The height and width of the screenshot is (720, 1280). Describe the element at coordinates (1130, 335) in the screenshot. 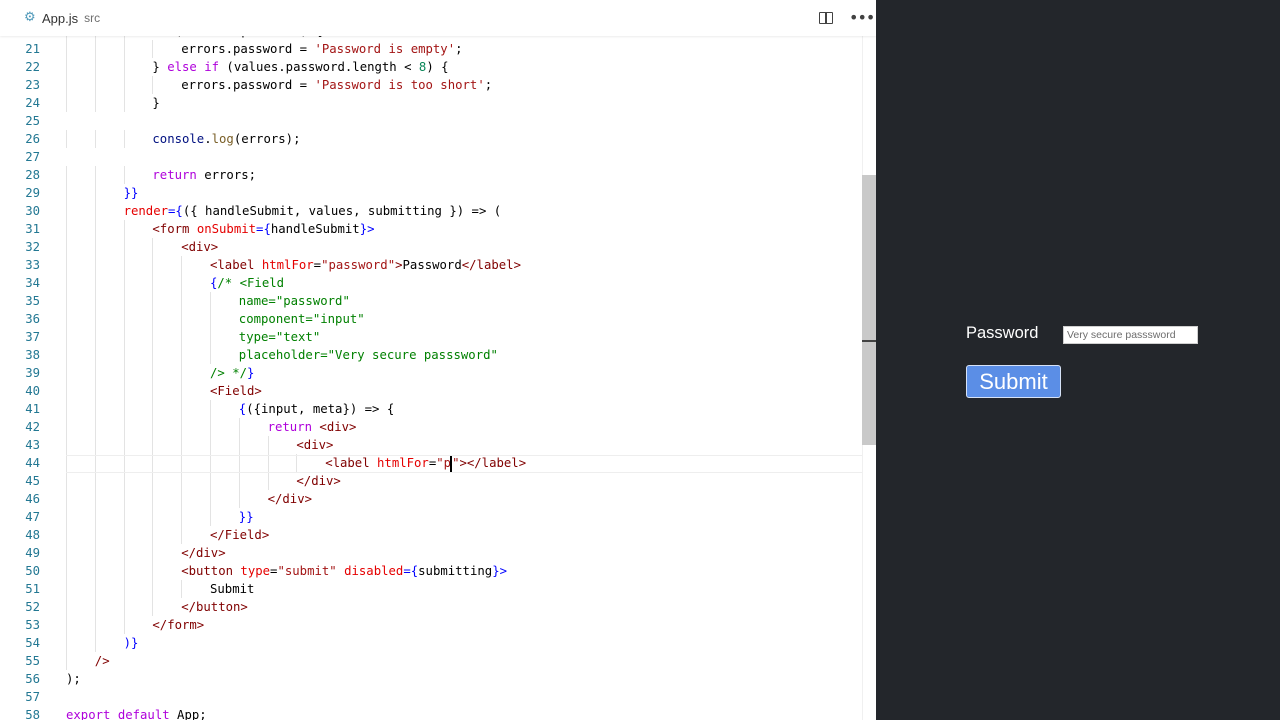

I see `password-input` at that location.